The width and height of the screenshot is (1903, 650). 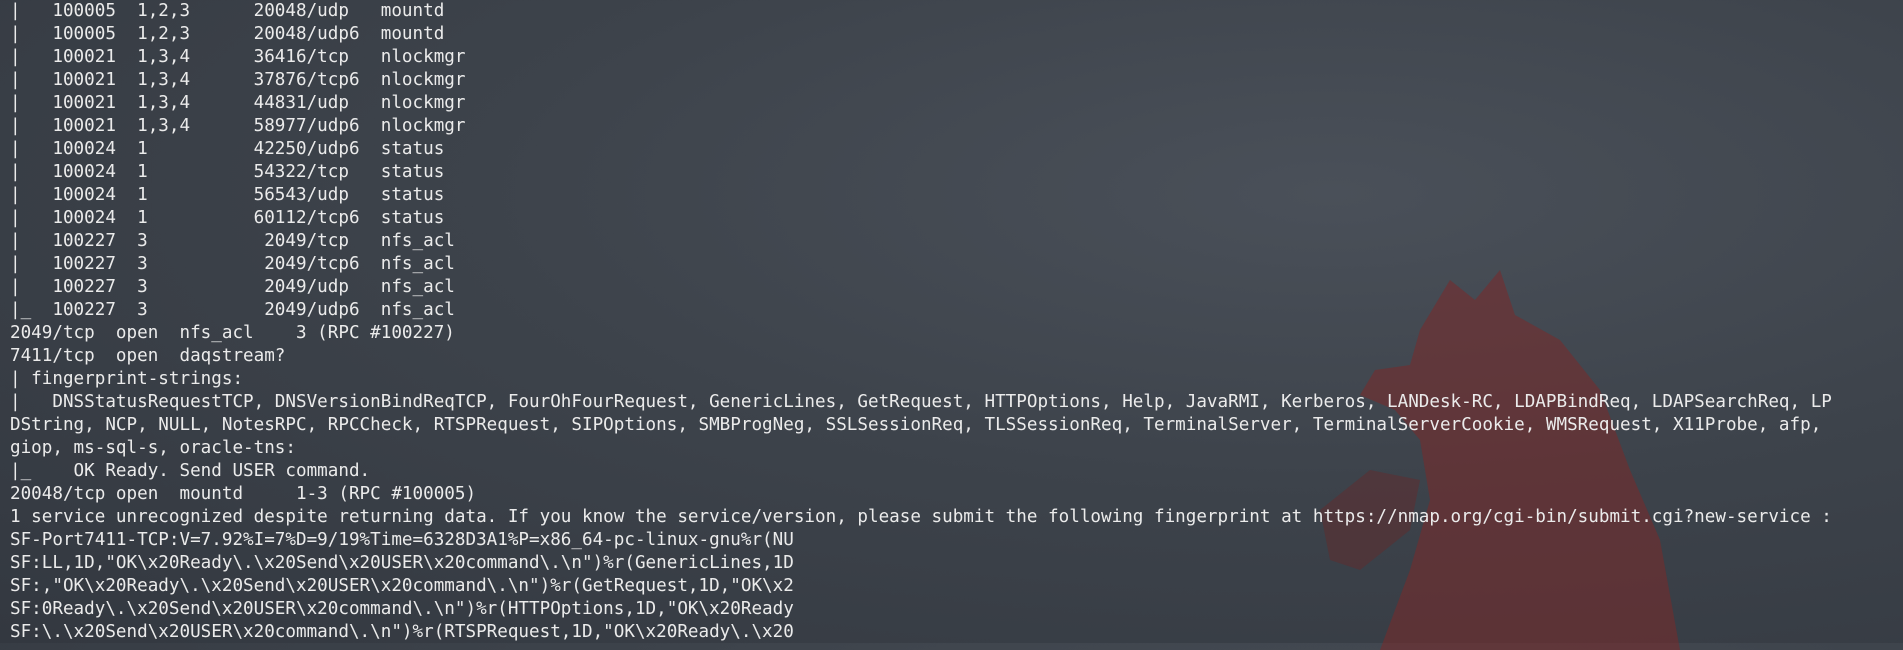 I want to click on terminal-line: | 100021 1,3,4 58977/udp6 nlockmgr, so click(x=238, y=126).